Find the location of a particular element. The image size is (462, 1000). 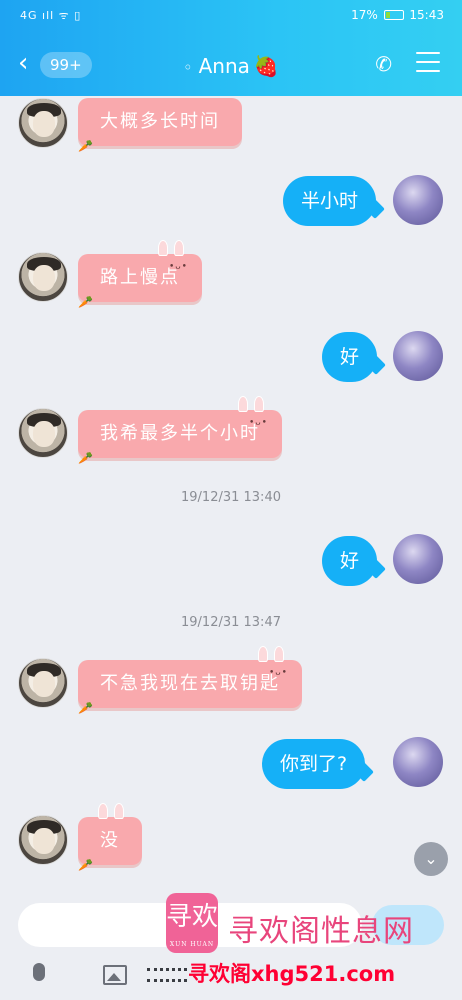

menu-icon is located at coordinates (428, 63).